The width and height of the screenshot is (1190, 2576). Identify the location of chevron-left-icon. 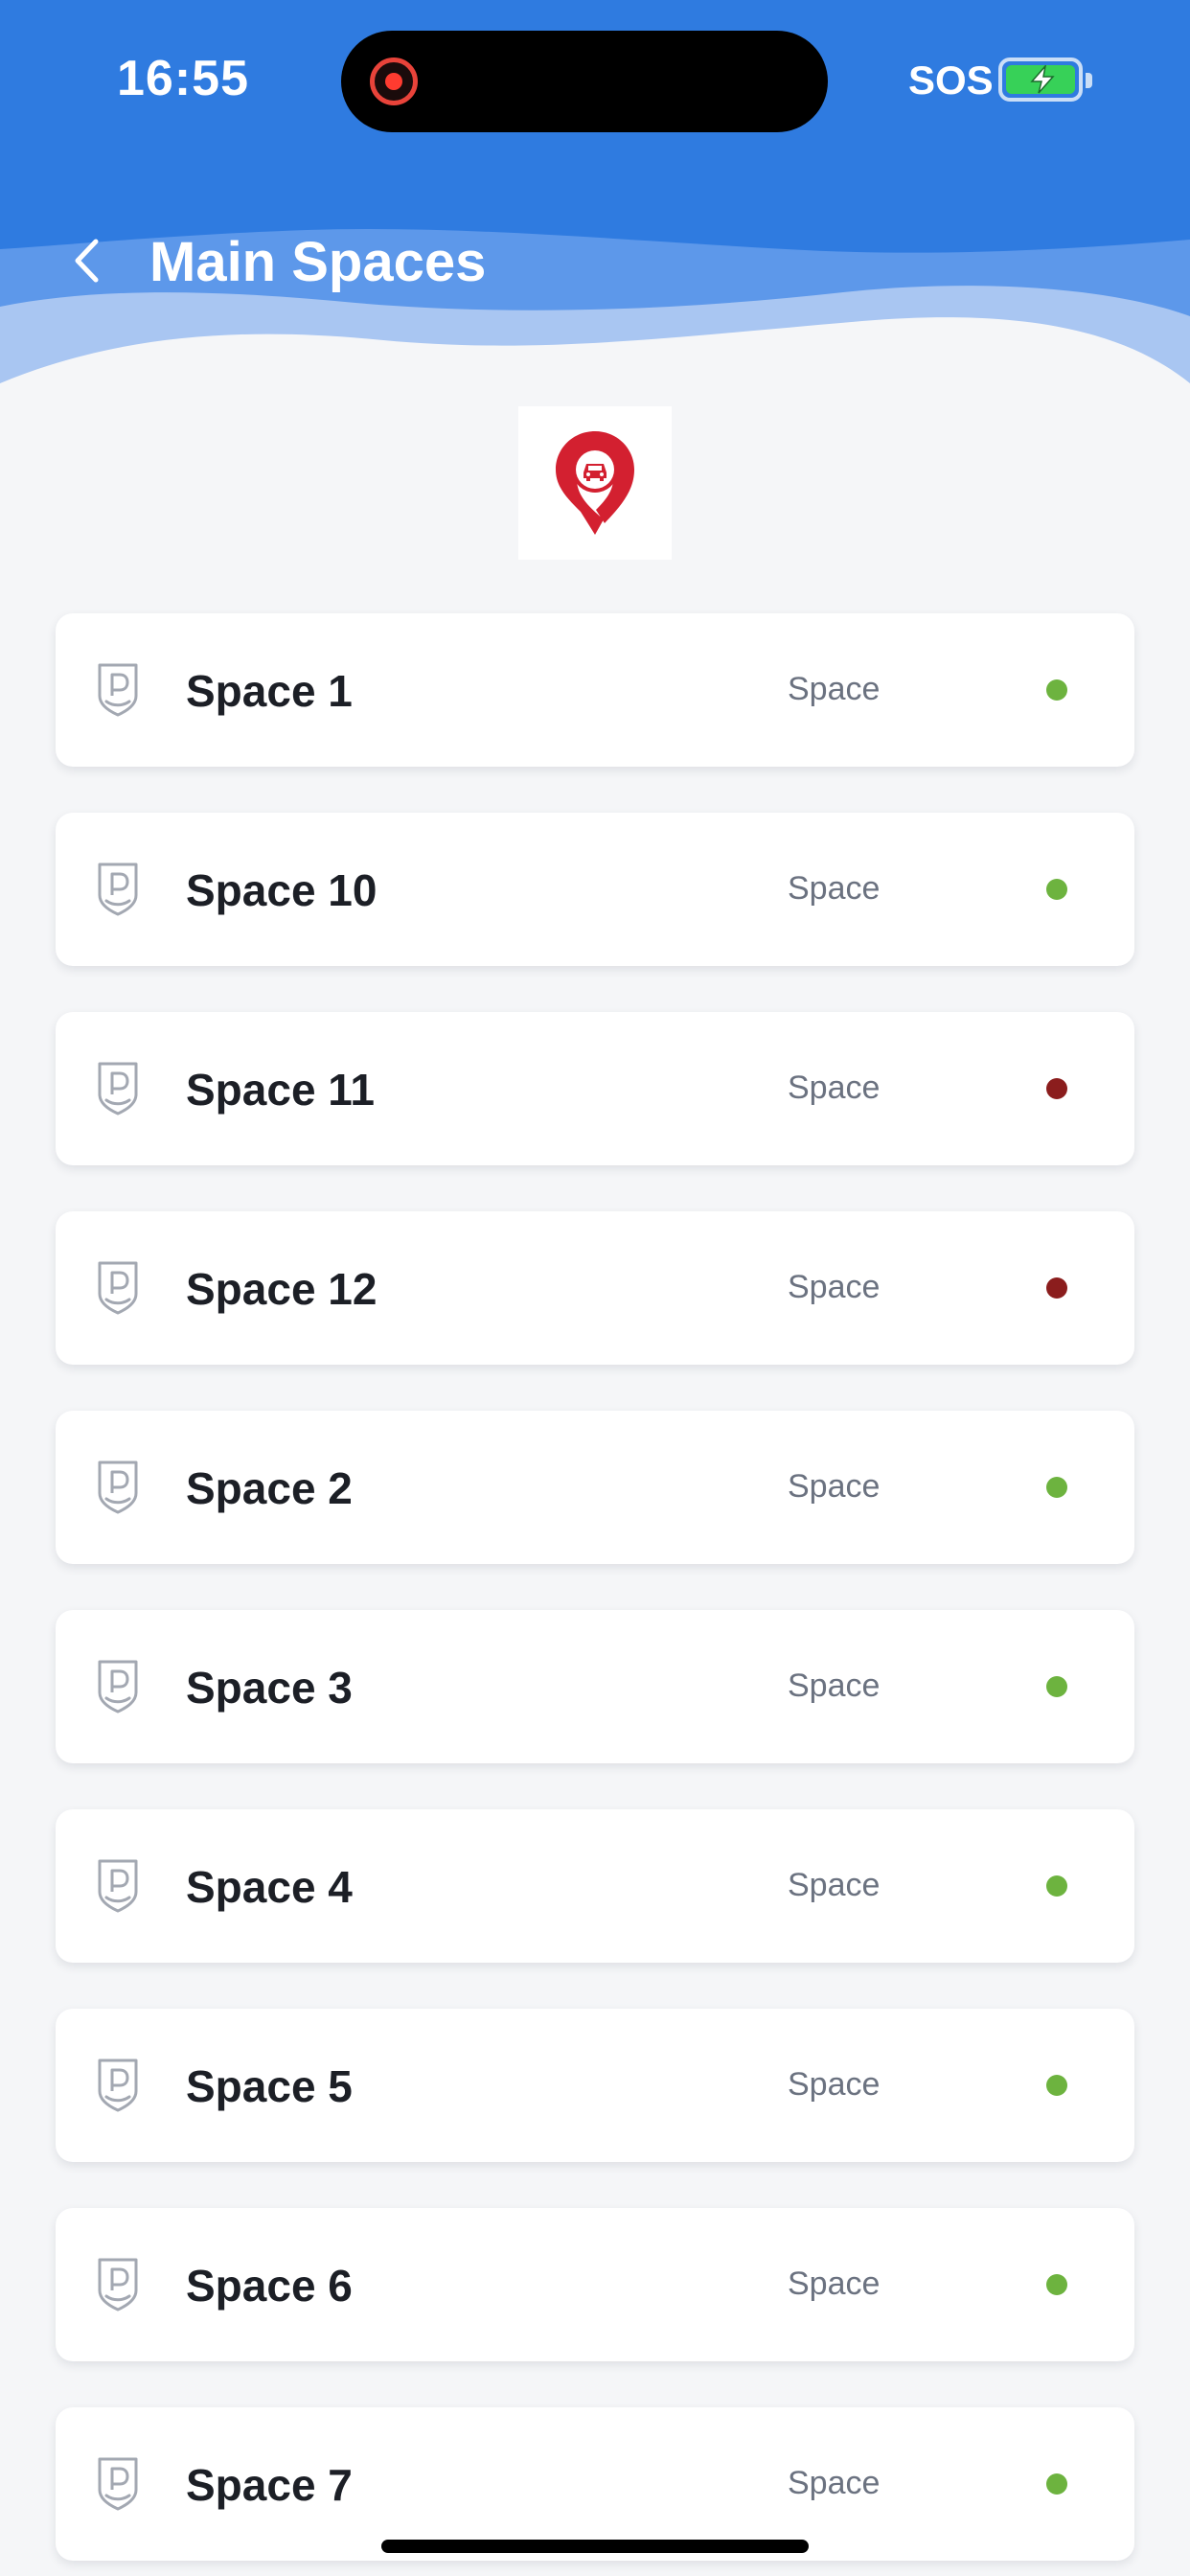
(87, 261).